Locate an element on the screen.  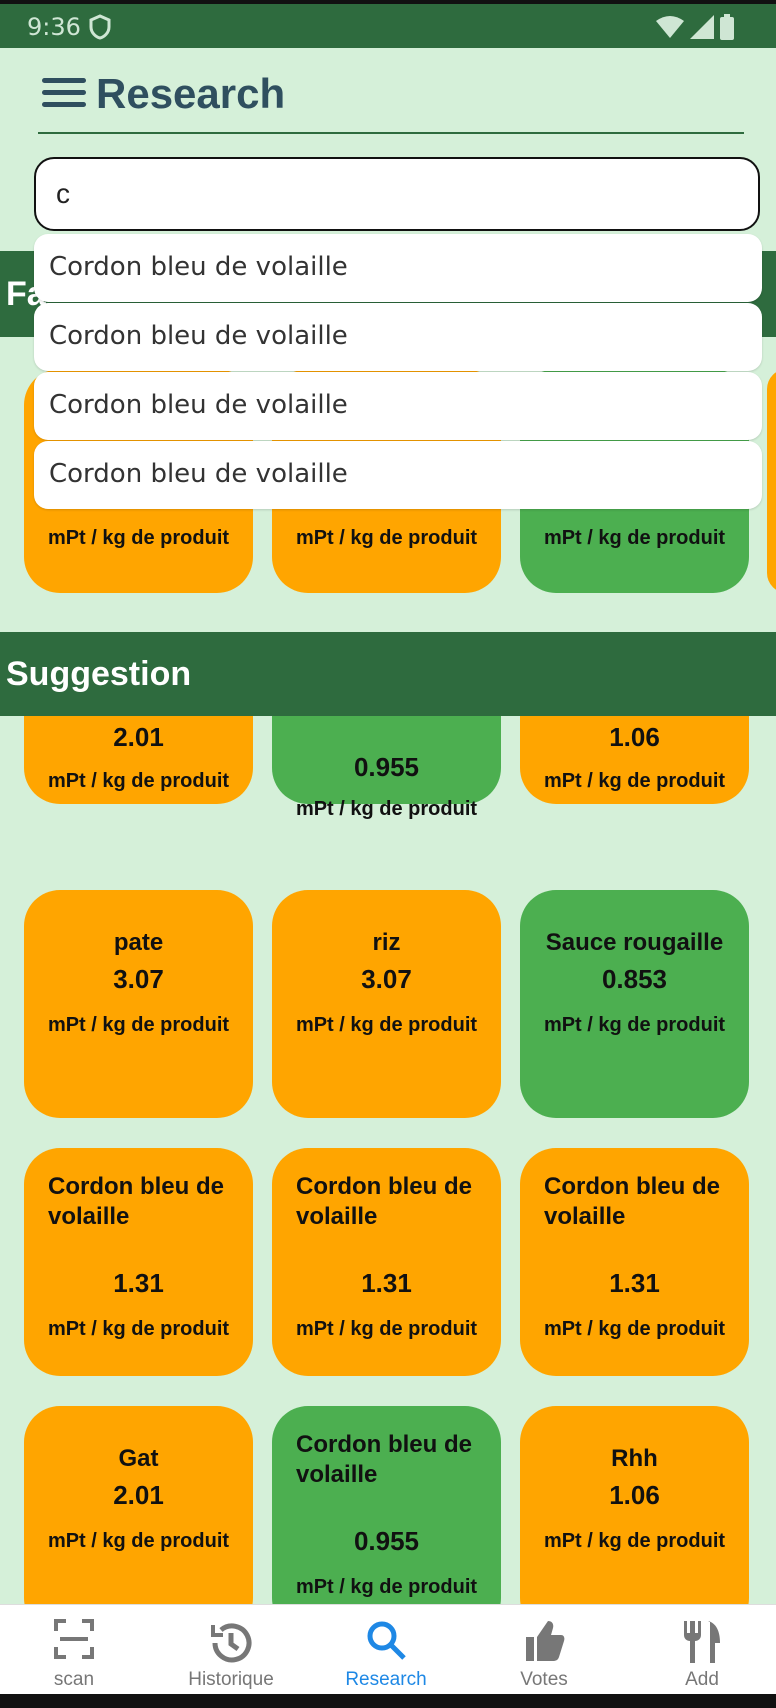
nav-research: Research is located at coordinates (386, 1650).